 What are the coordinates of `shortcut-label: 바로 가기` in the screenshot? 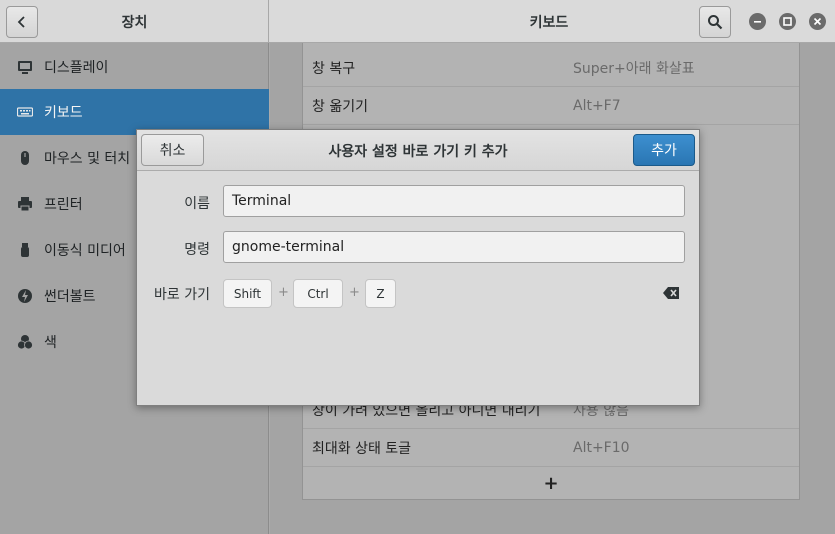 It's located at (182, 295).